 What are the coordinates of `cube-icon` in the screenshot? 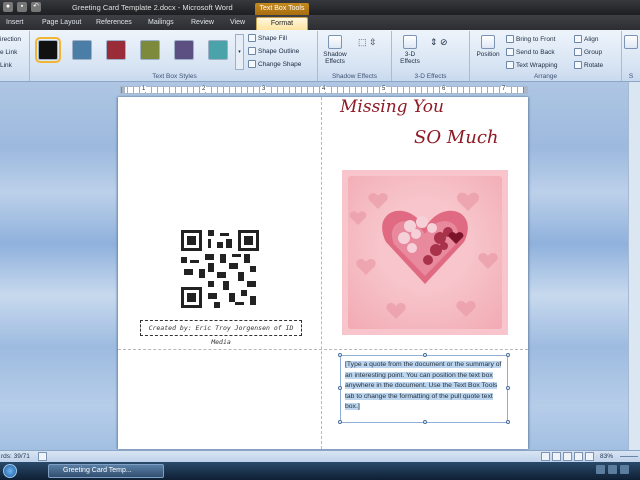 It's located at (410, 42).